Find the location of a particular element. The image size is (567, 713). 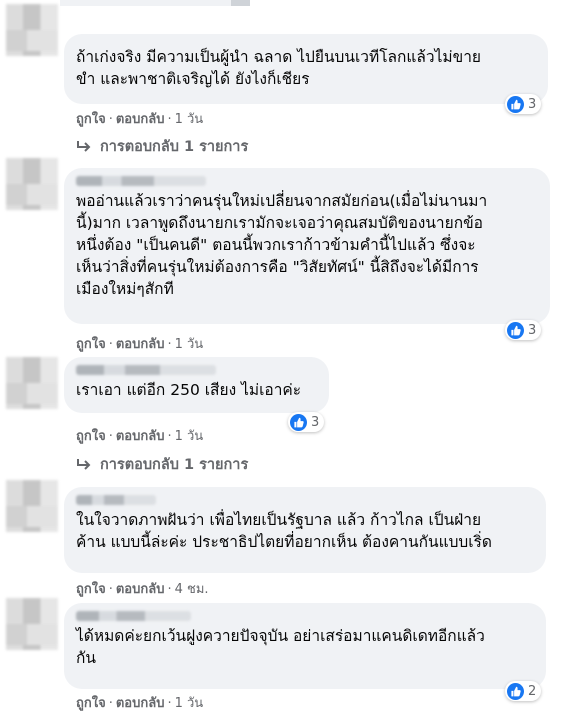

reaction-number: 2 is located at coordinates (532, 691).